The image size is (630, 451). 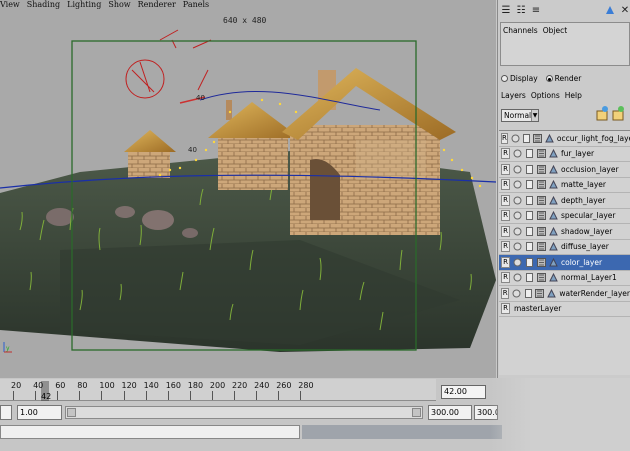 I want to click on menu-help: Help, so click(x=573, y=95).